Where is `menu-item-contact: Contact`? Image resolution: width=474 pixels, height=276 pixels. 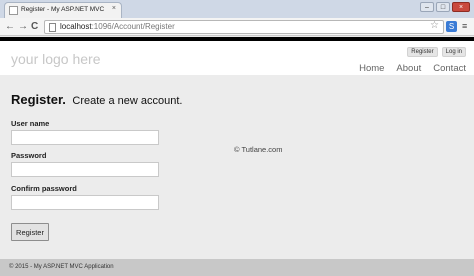 menu-item-contact: Contact is located at coordinates (449, 68).